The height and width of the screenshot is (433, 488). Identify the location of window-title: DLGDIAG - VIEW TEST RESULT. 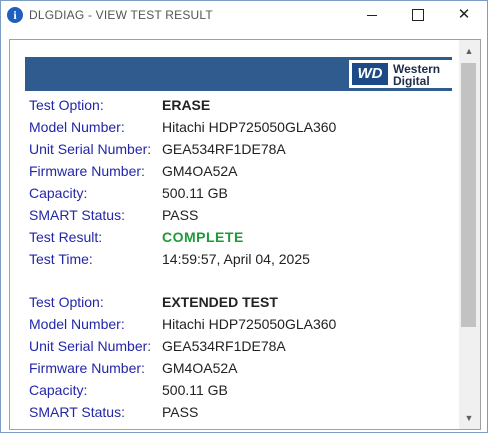
(121, 15).